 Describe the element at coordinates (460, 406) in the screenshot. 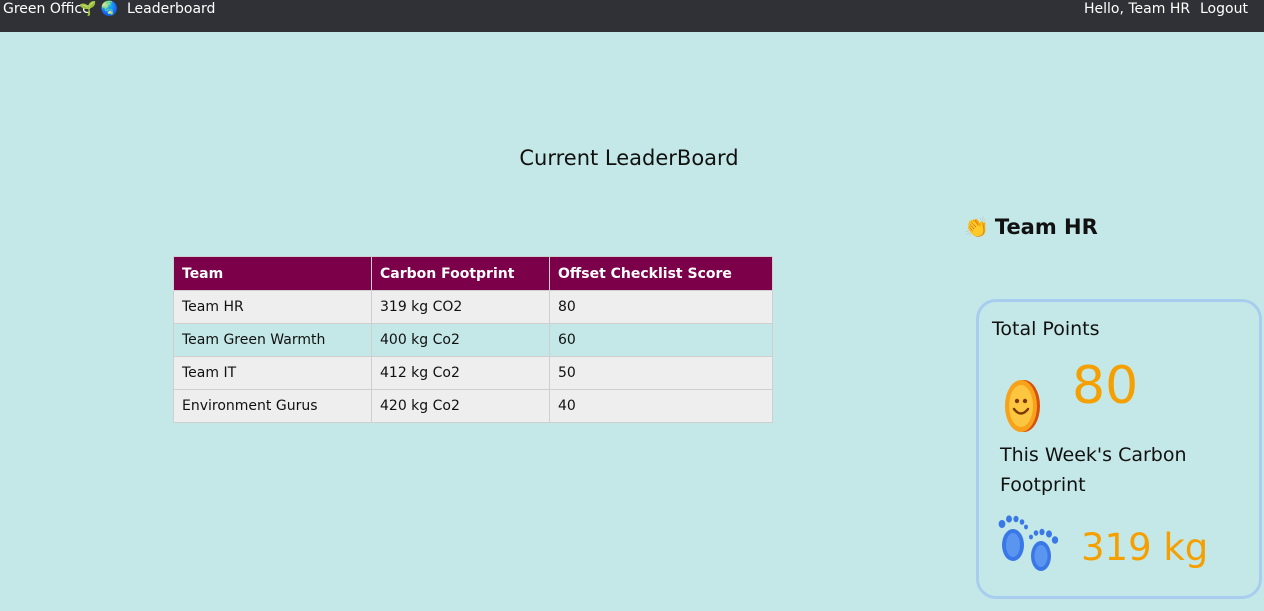

I see `carbon-cell: 420 kg Co2` at that location.